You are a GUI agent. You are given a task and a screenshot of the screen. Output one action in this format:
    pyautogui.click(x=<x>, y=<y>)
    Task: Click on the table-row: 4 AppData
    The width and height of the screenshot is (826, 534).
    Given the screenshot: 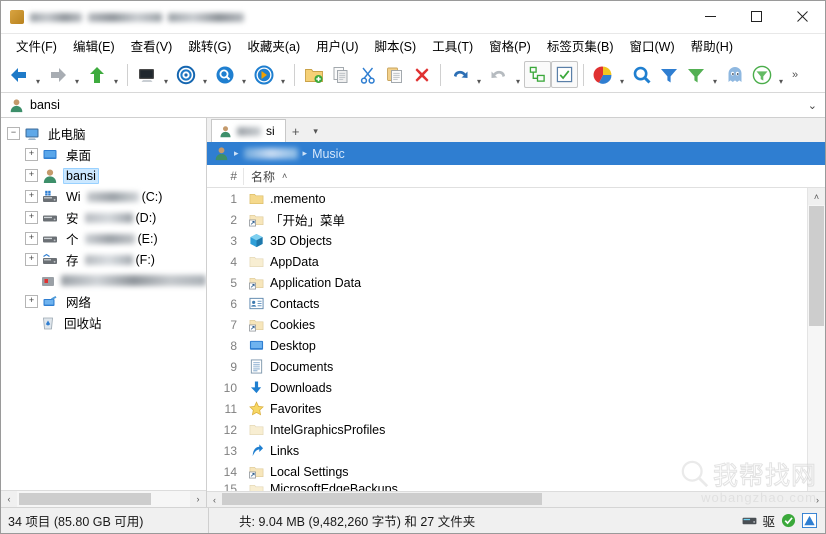 What is the action you would take?
    pyautogui.click(x=507, y=261)
    